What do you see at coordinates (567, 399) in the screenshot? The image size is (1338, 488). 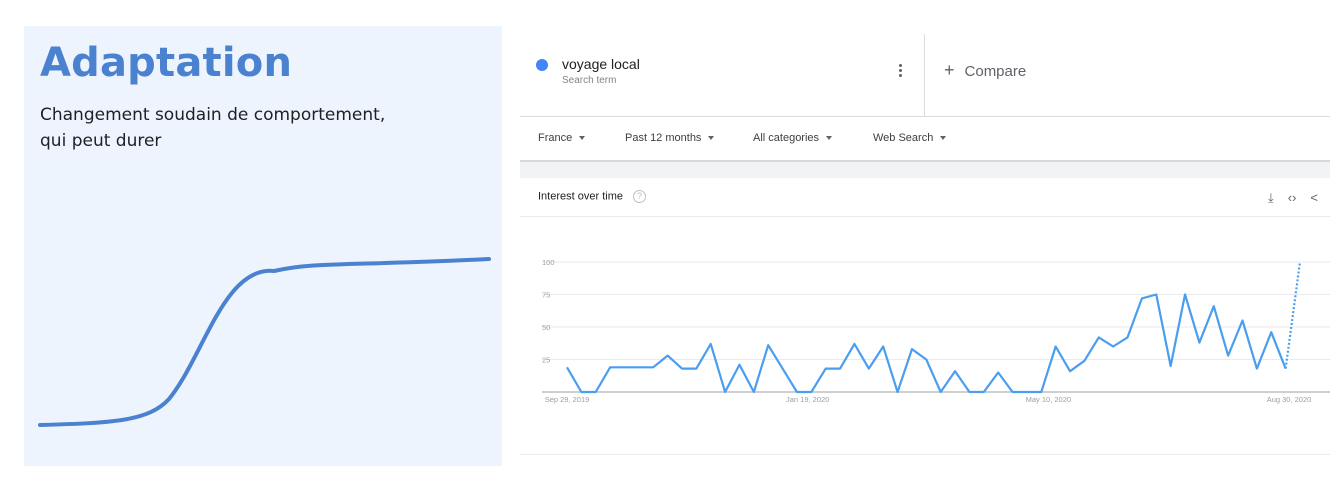 I see `x-tick-label: Sep 29, 2019` at bounding box center [567, 399].